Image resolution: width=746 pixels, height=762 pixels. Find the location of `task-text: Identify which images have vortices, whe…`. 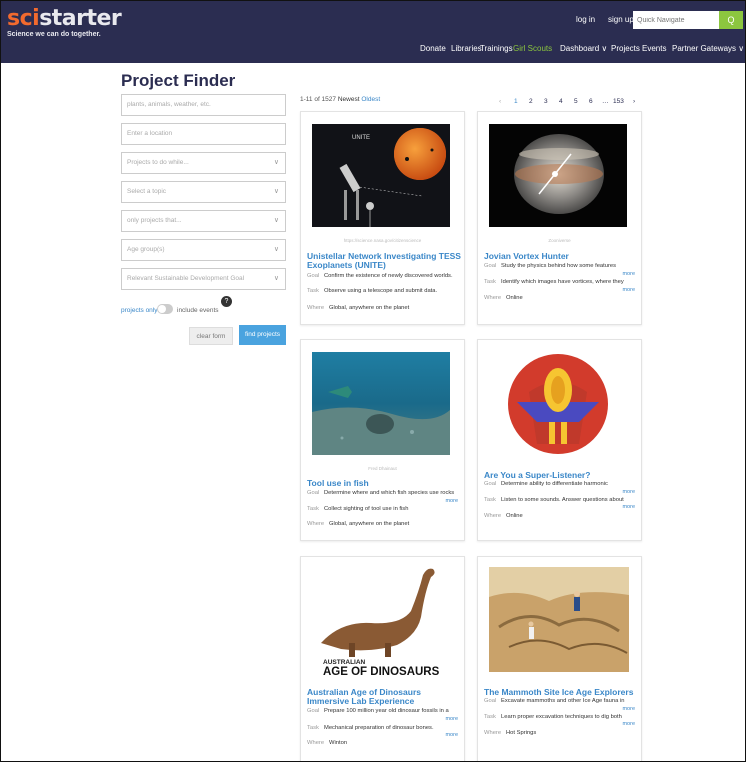

task-text: Identify which images have vortices, whe… is located at coordinates (562, 282).